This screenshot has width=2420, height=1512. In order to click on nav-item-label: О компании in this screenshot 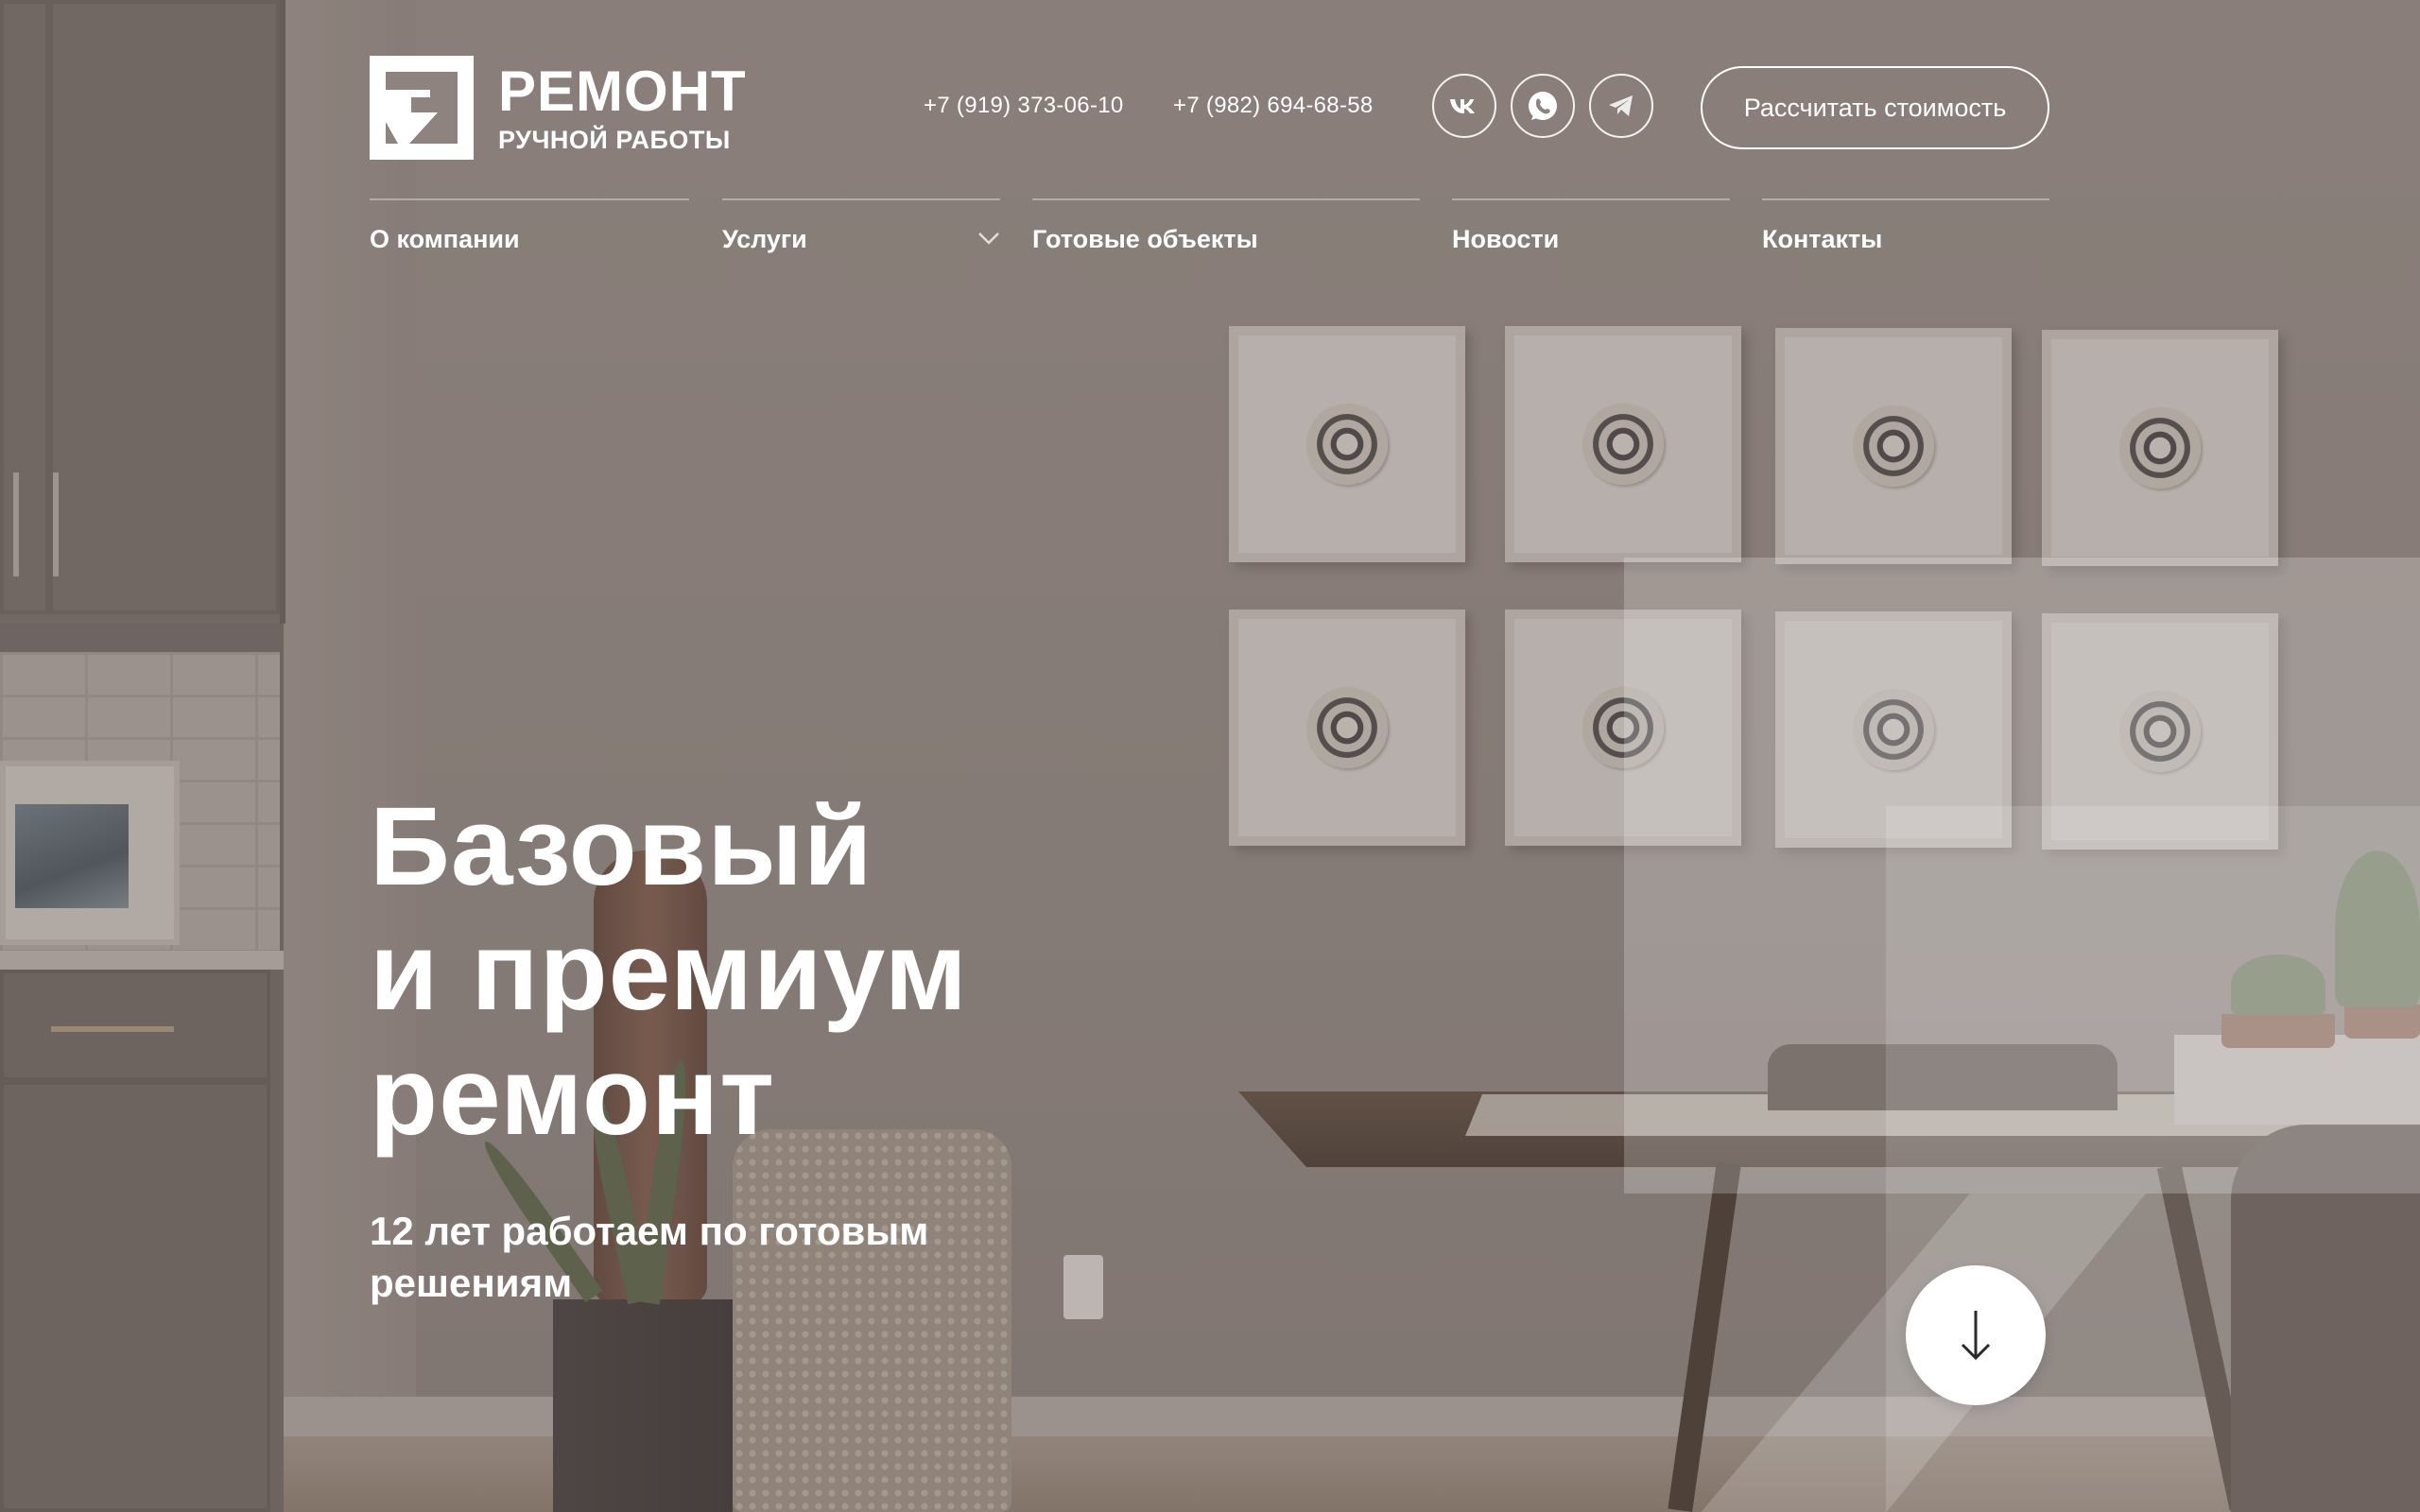, I will do `click(445, 239)`.